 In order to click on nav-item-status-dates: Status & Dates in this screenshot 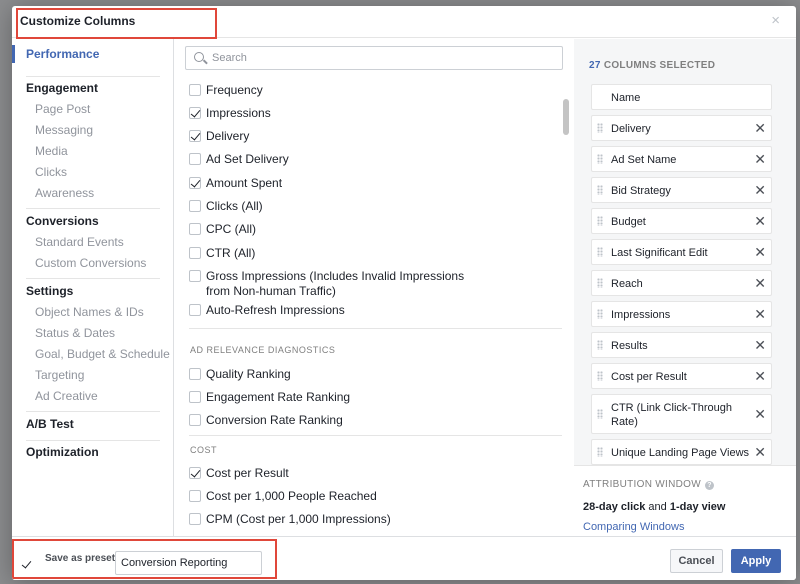, I will do `click(75, 333)`.